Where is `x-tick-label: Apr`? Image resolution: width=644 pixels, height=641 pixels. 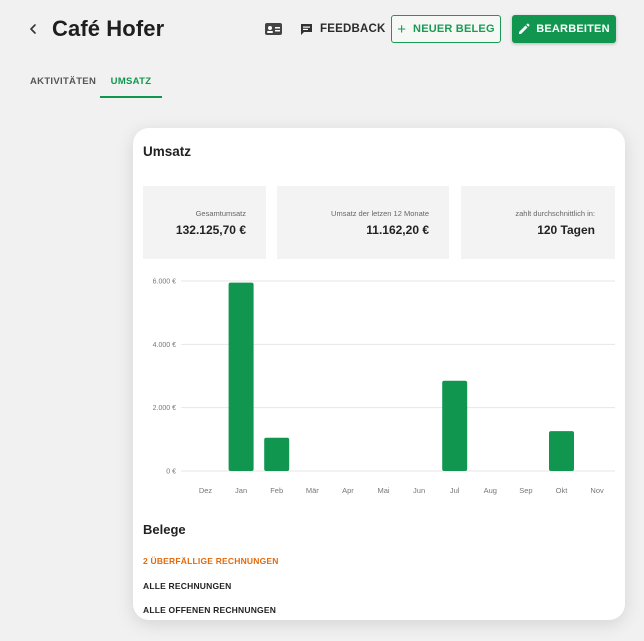 x-tick-label: Apr is located at coordinates (348, 490).